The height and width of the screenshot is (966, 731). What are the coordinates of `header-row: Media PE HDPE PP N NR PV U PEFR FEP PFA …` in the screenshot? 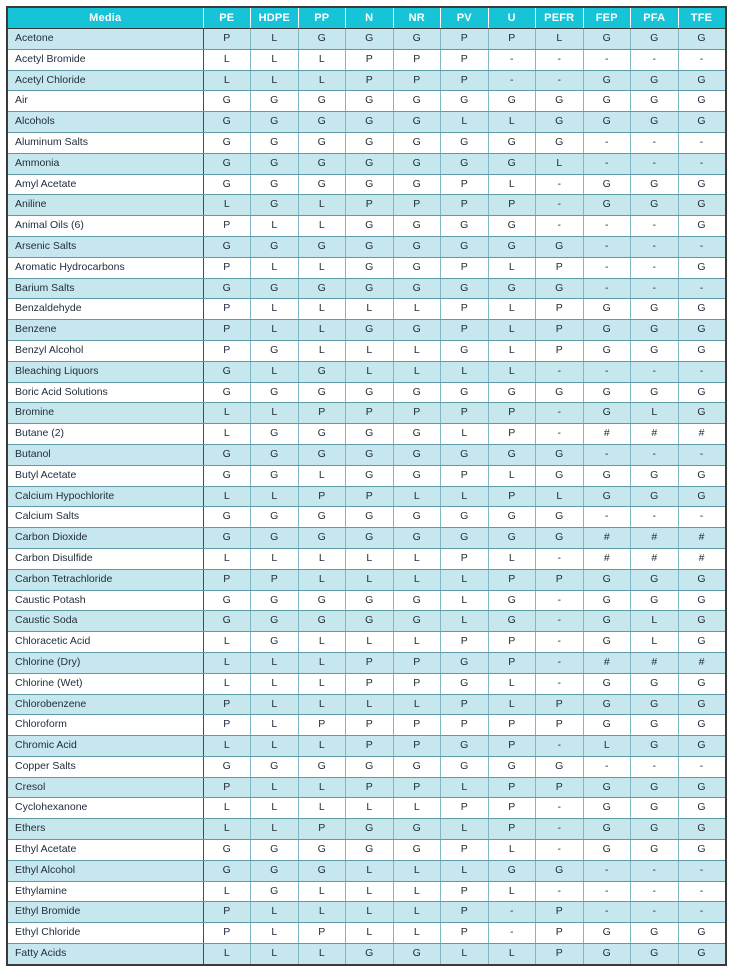 It's located at (366, 18).